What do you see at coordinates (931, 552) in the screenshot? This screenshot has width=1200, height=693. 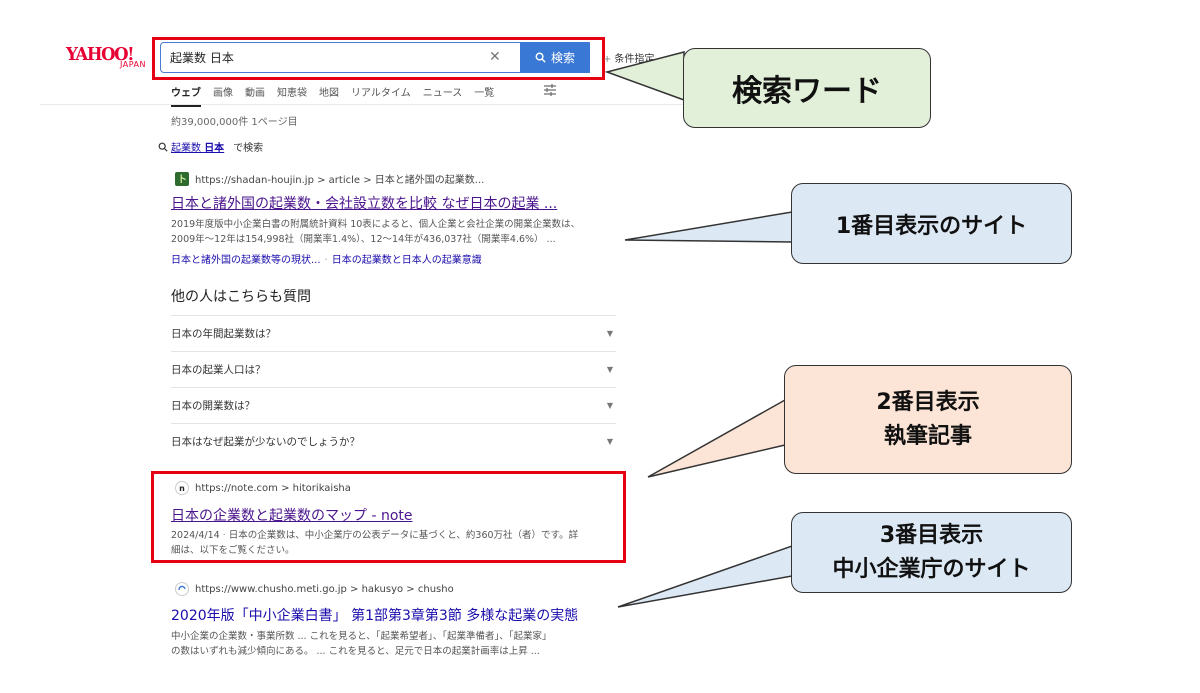 I see `callout-third-site: 3番目表示中小企業庁のサイト` at bounding box center [931, 552].